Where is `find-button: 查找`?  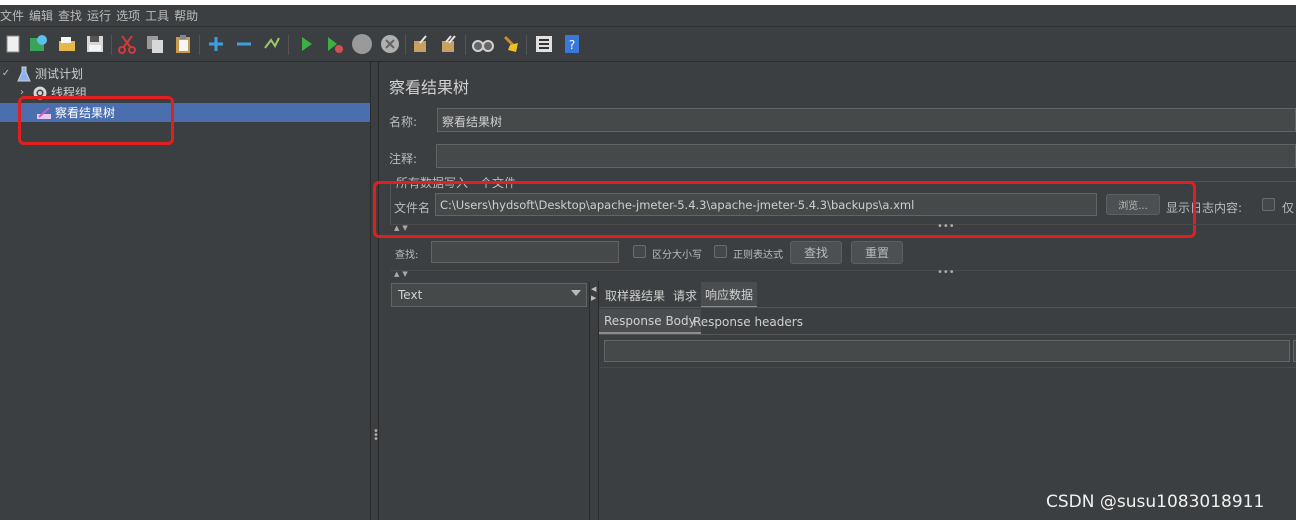 find-button: 查找 is located at coordinates (816, 252).